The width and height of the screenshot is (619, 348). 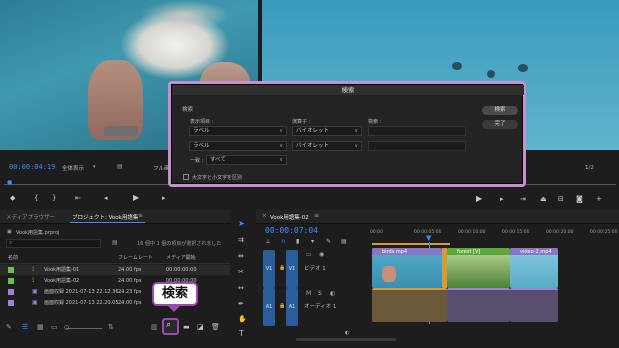 I want to click on eye-icon: ◉, so click(x=321, y=254).